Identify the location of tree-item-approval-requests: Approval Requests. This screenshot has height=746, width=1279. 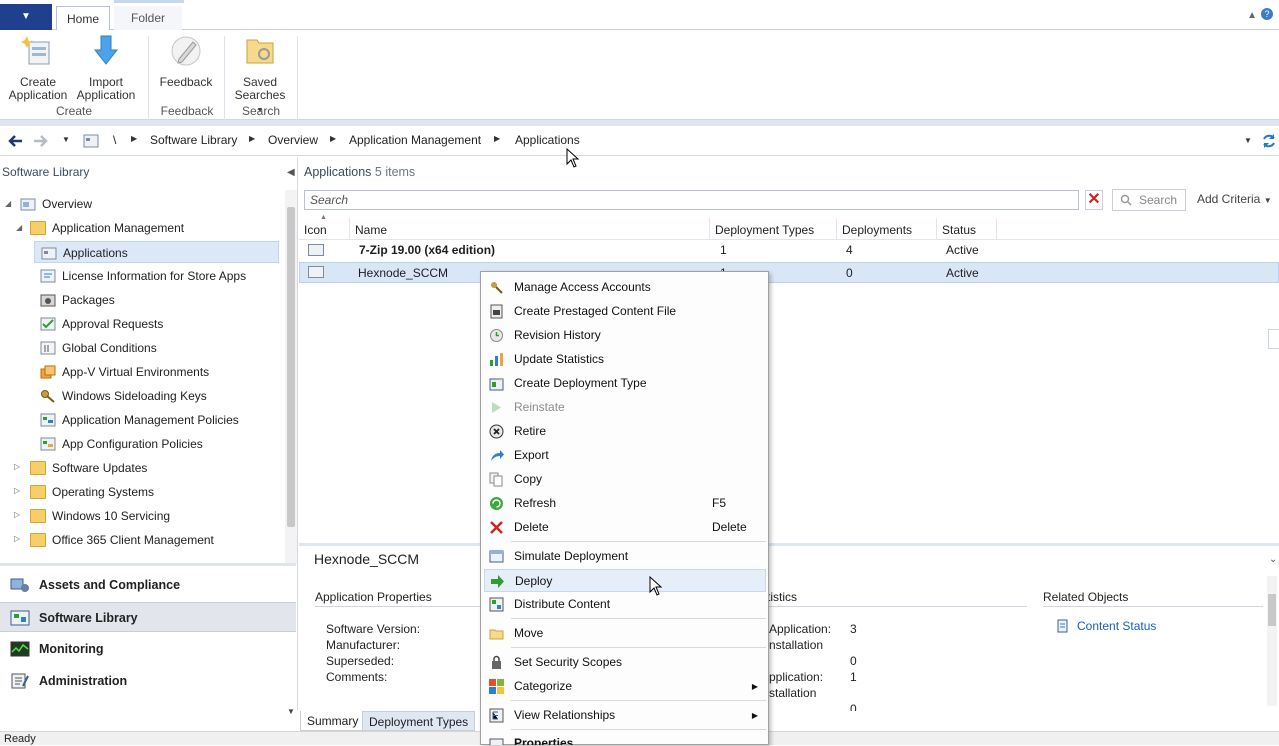
(101, 324).